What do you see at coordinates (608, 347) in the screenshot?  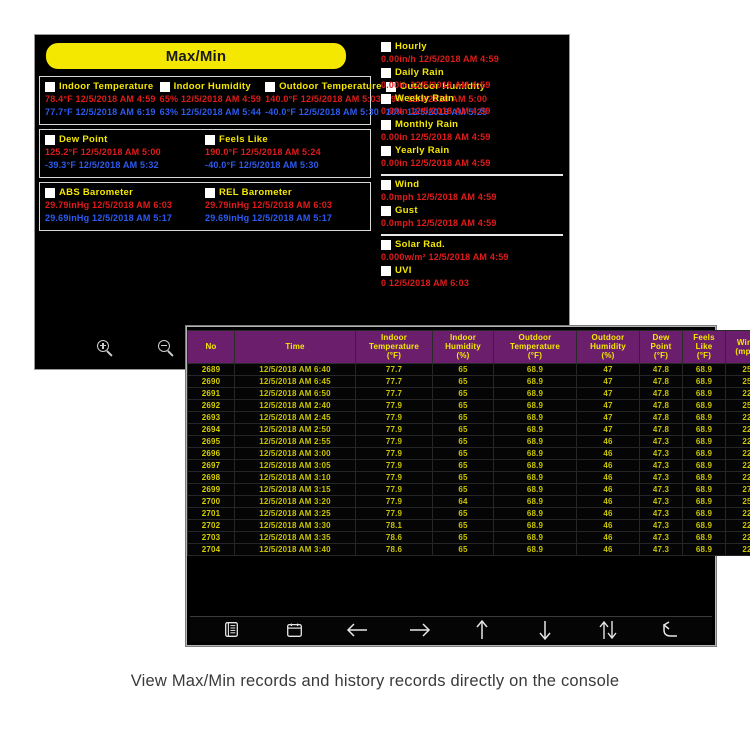 I see `column-header-outdoor_hum: Outdoor Humidity (%)` at bounding box center [608, 347].